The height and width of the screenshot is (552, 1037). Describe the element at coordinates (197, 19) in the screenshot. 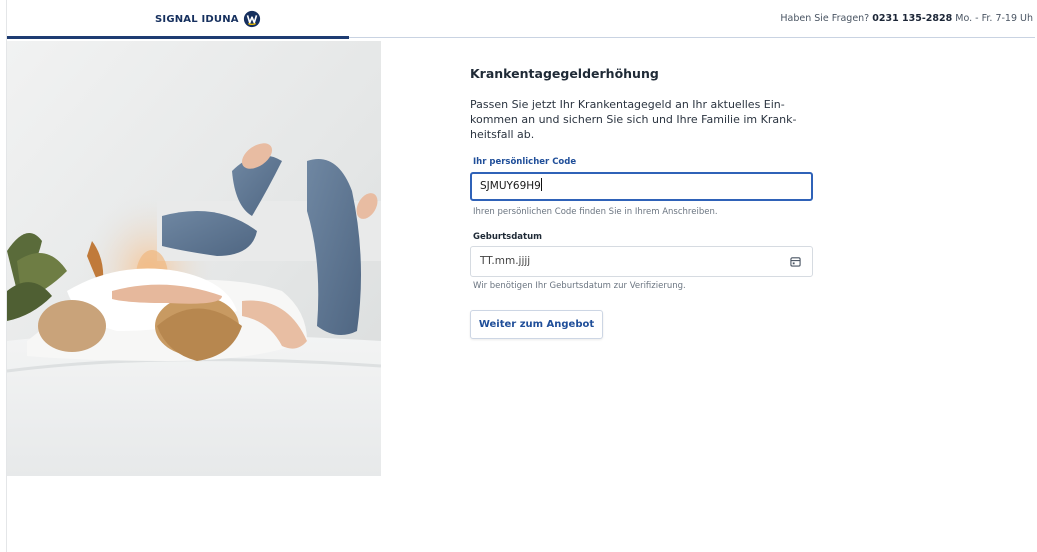

I see `logo-text: SIGNAL IDUNA` at that location.